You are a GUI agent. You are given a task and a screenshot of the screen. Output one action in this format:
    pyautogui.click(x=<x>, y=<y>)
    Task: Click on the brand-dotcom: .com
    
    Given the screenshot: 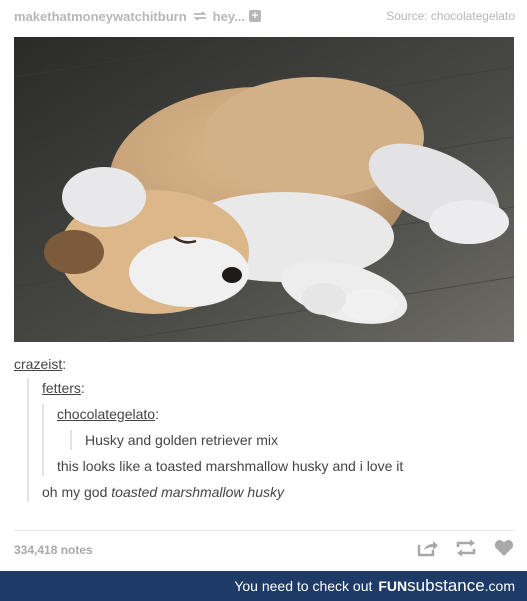 What is the action you would take?
    pyautogui.click(x=499, y=586)
    